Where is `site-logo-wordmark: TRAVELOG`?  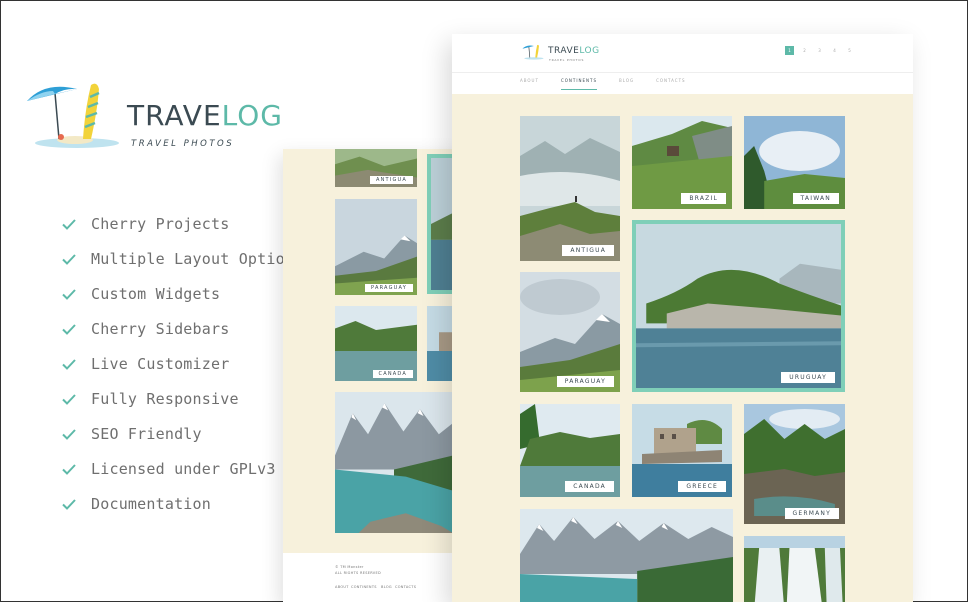
site-logo-wordmark: TRAVELOG is located at coordinates (574, 51).